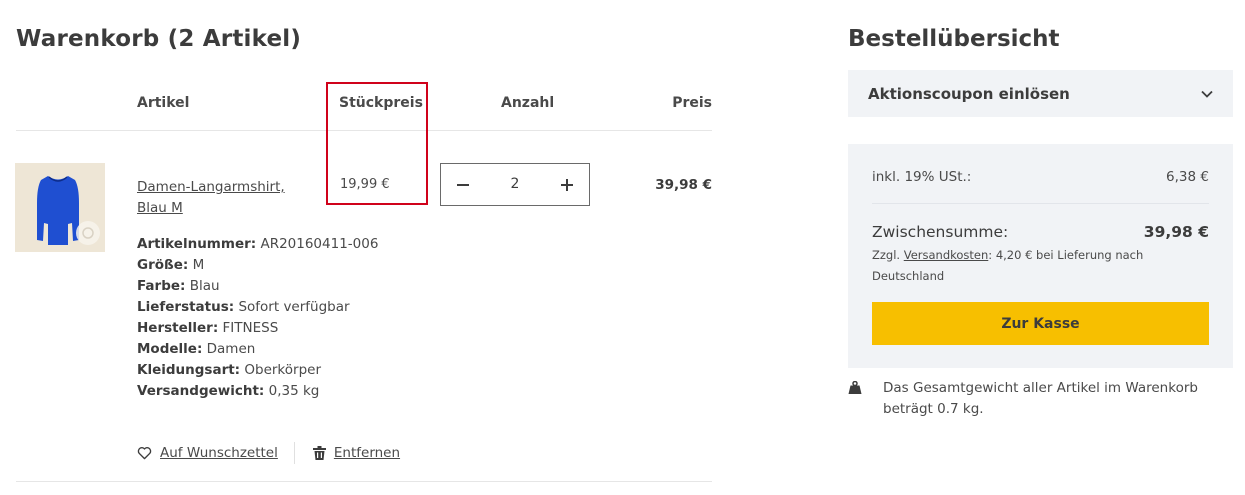 The height and width of the screenshot is (495, 1245). I want to click on item-actions: Auf Wunschzettel Entfernen, so click(268, 453).